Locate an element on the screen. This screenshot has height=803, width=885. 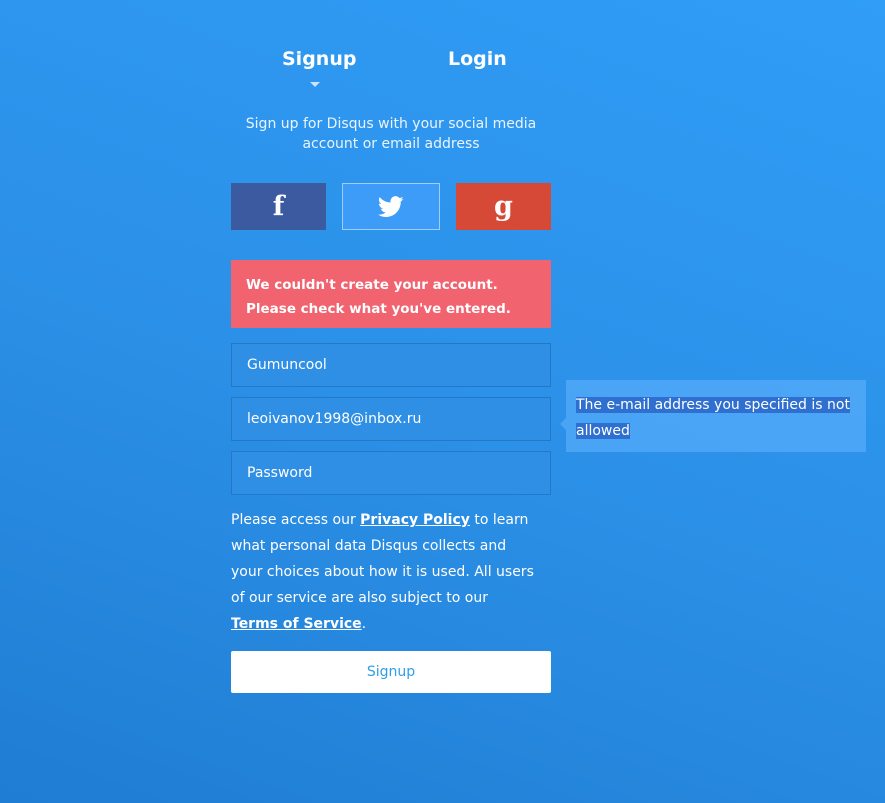
tab-login: Login is located at coordinates (477, 59).